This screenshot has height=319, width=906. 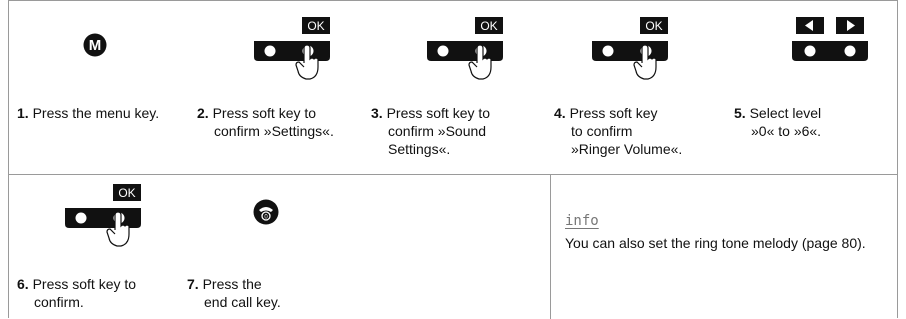 I want to click on step-number: 3., so click(x=377, y=113).